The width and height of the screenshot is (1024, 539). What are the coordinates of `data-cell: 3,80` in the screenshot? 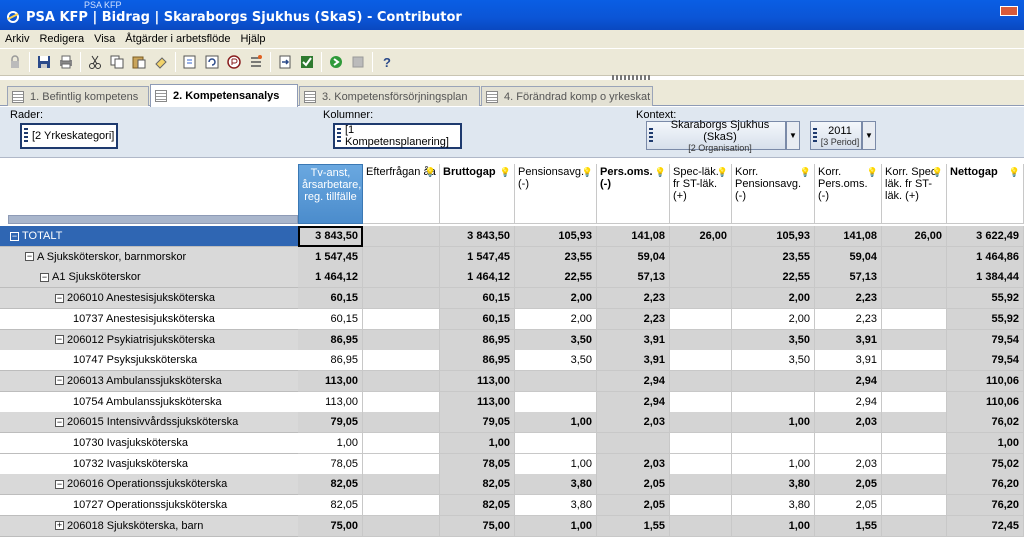 It's located at (773, 485).